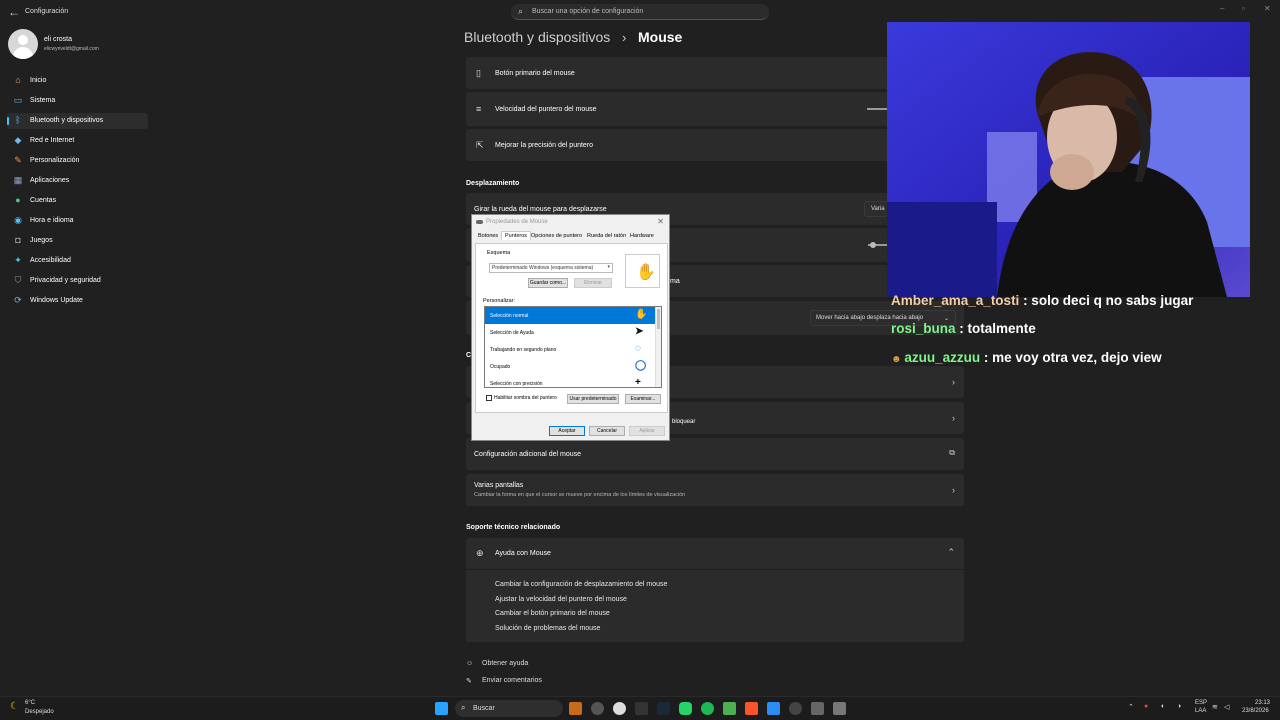 This screenshot has width=1280, height=720. I want to click on taskbar-search: ⌕ Buscar, so click(509, 708).